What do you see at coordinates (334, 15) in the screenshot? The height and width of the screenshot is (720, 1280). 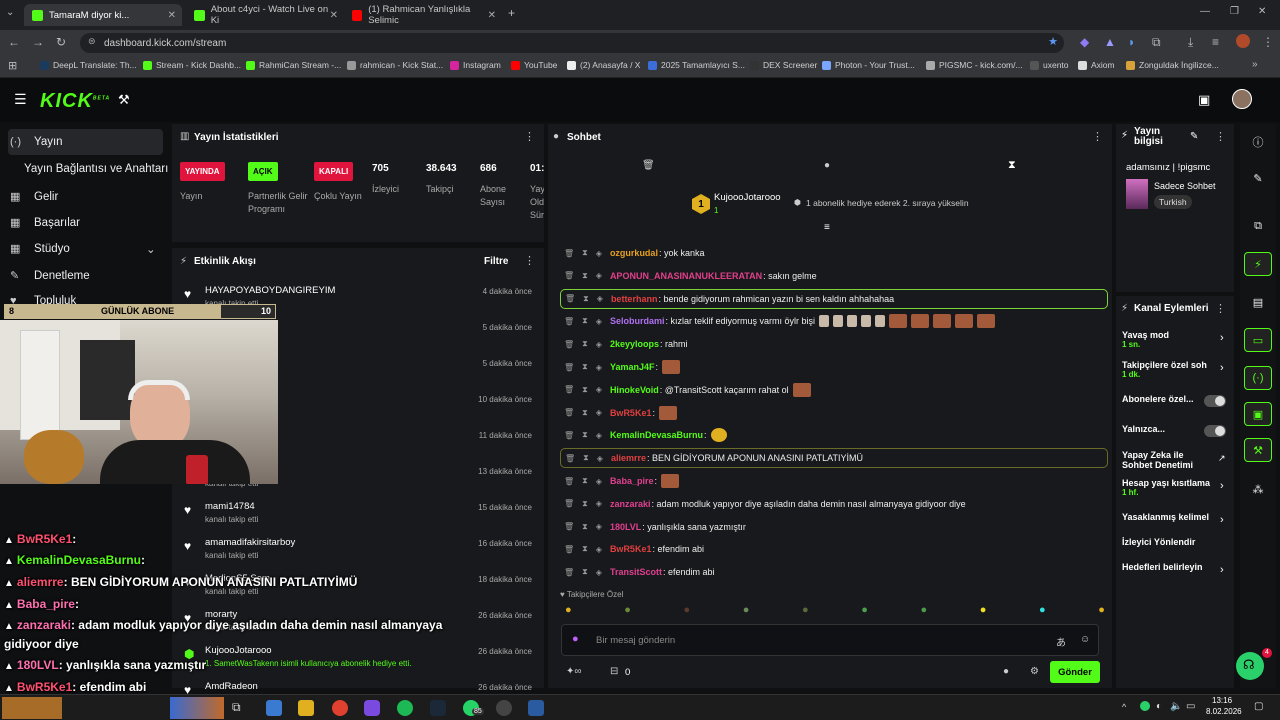 I see `close-tab-icon: ✕` at bounding box center [334, 15].